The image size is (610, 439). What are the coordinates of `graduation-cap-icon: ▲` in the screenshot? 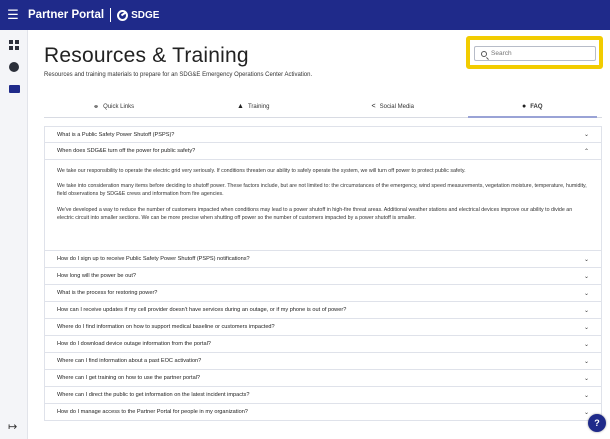 It's located at (240, 106).